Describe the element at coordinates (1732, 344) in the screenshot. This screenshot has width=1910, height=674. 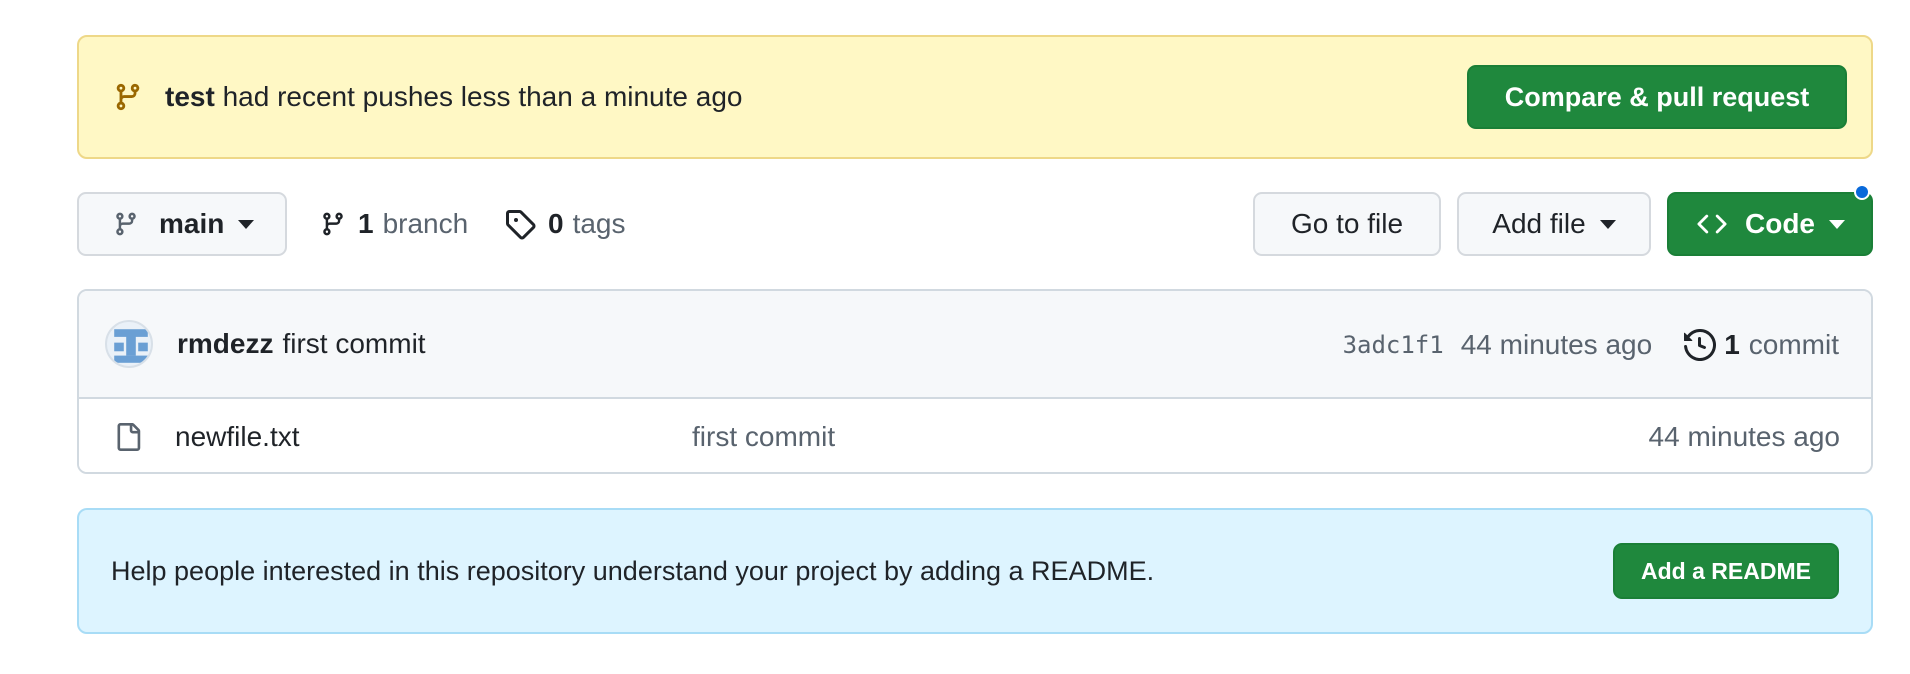
I see `commit-count: 1` at that location.